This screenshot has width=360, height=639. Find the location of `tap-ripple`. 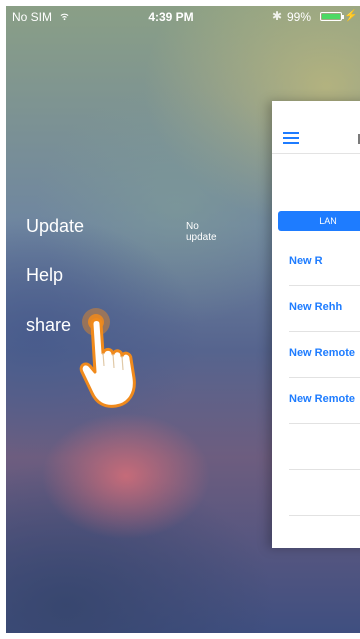

tap-ripple is located at coordinates (96, 322).